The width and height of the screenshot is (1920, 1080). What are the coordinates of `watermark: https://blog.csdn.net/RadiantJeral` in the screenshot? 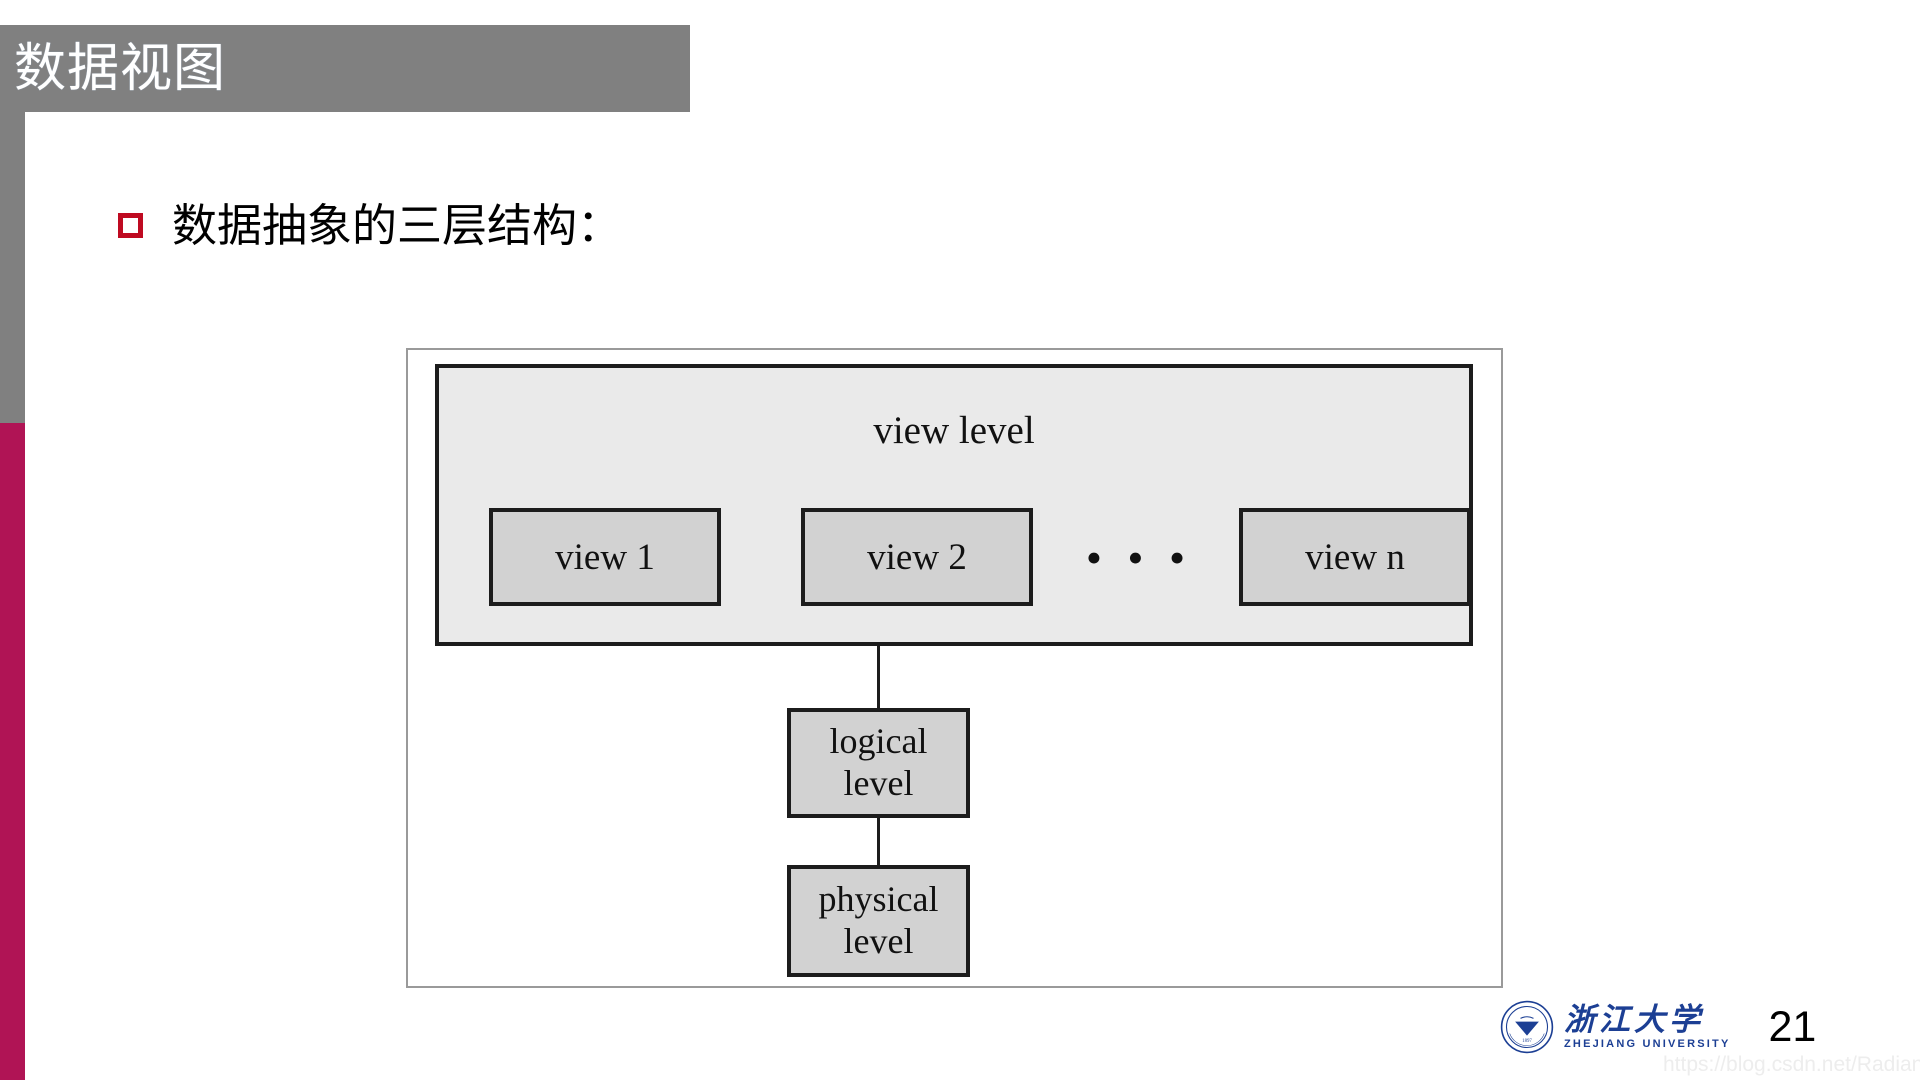 It's located at (1791, 1064).